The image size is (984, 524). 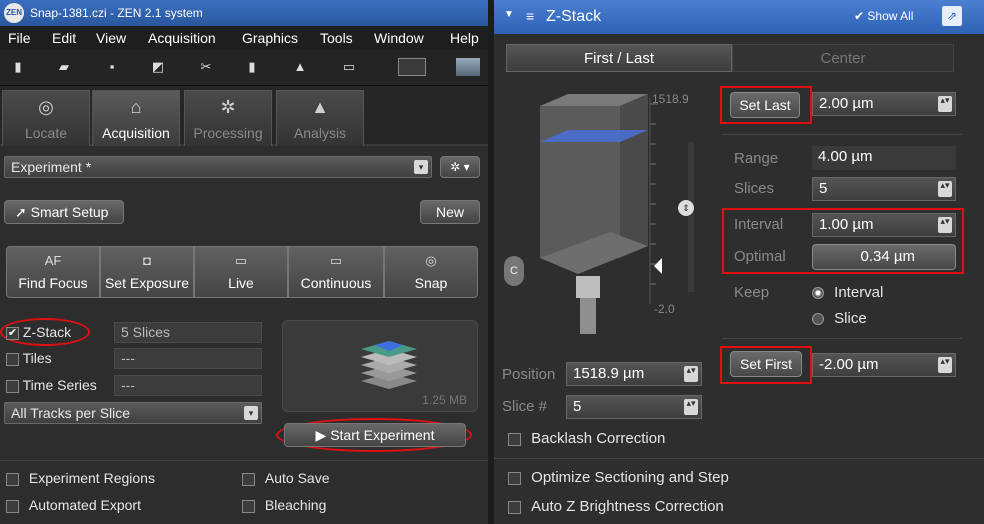 What do you see at coordinates (616, 506) in the screenshot?
I see `auto-z-brightness-row: Auto Z Brightness Correction` at bounding box center [616, 506].